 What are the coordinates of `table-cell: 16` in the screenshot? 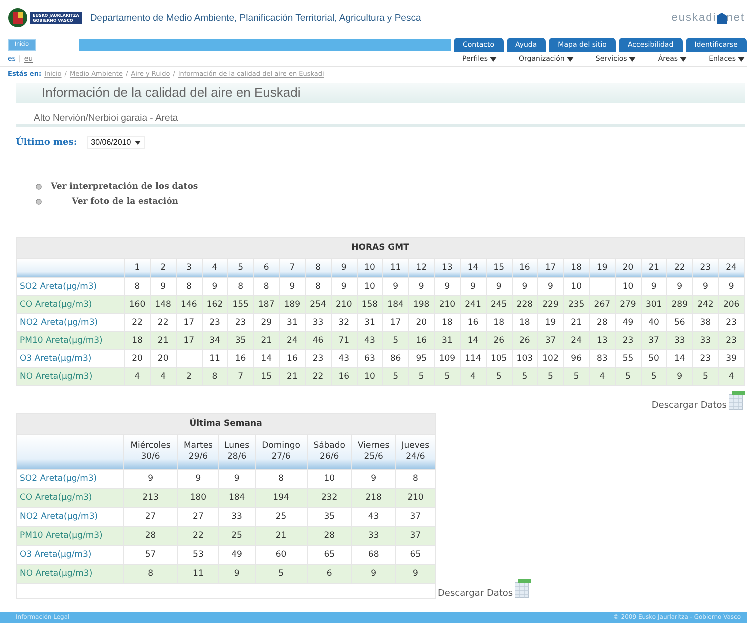 It's located at (344, 377).